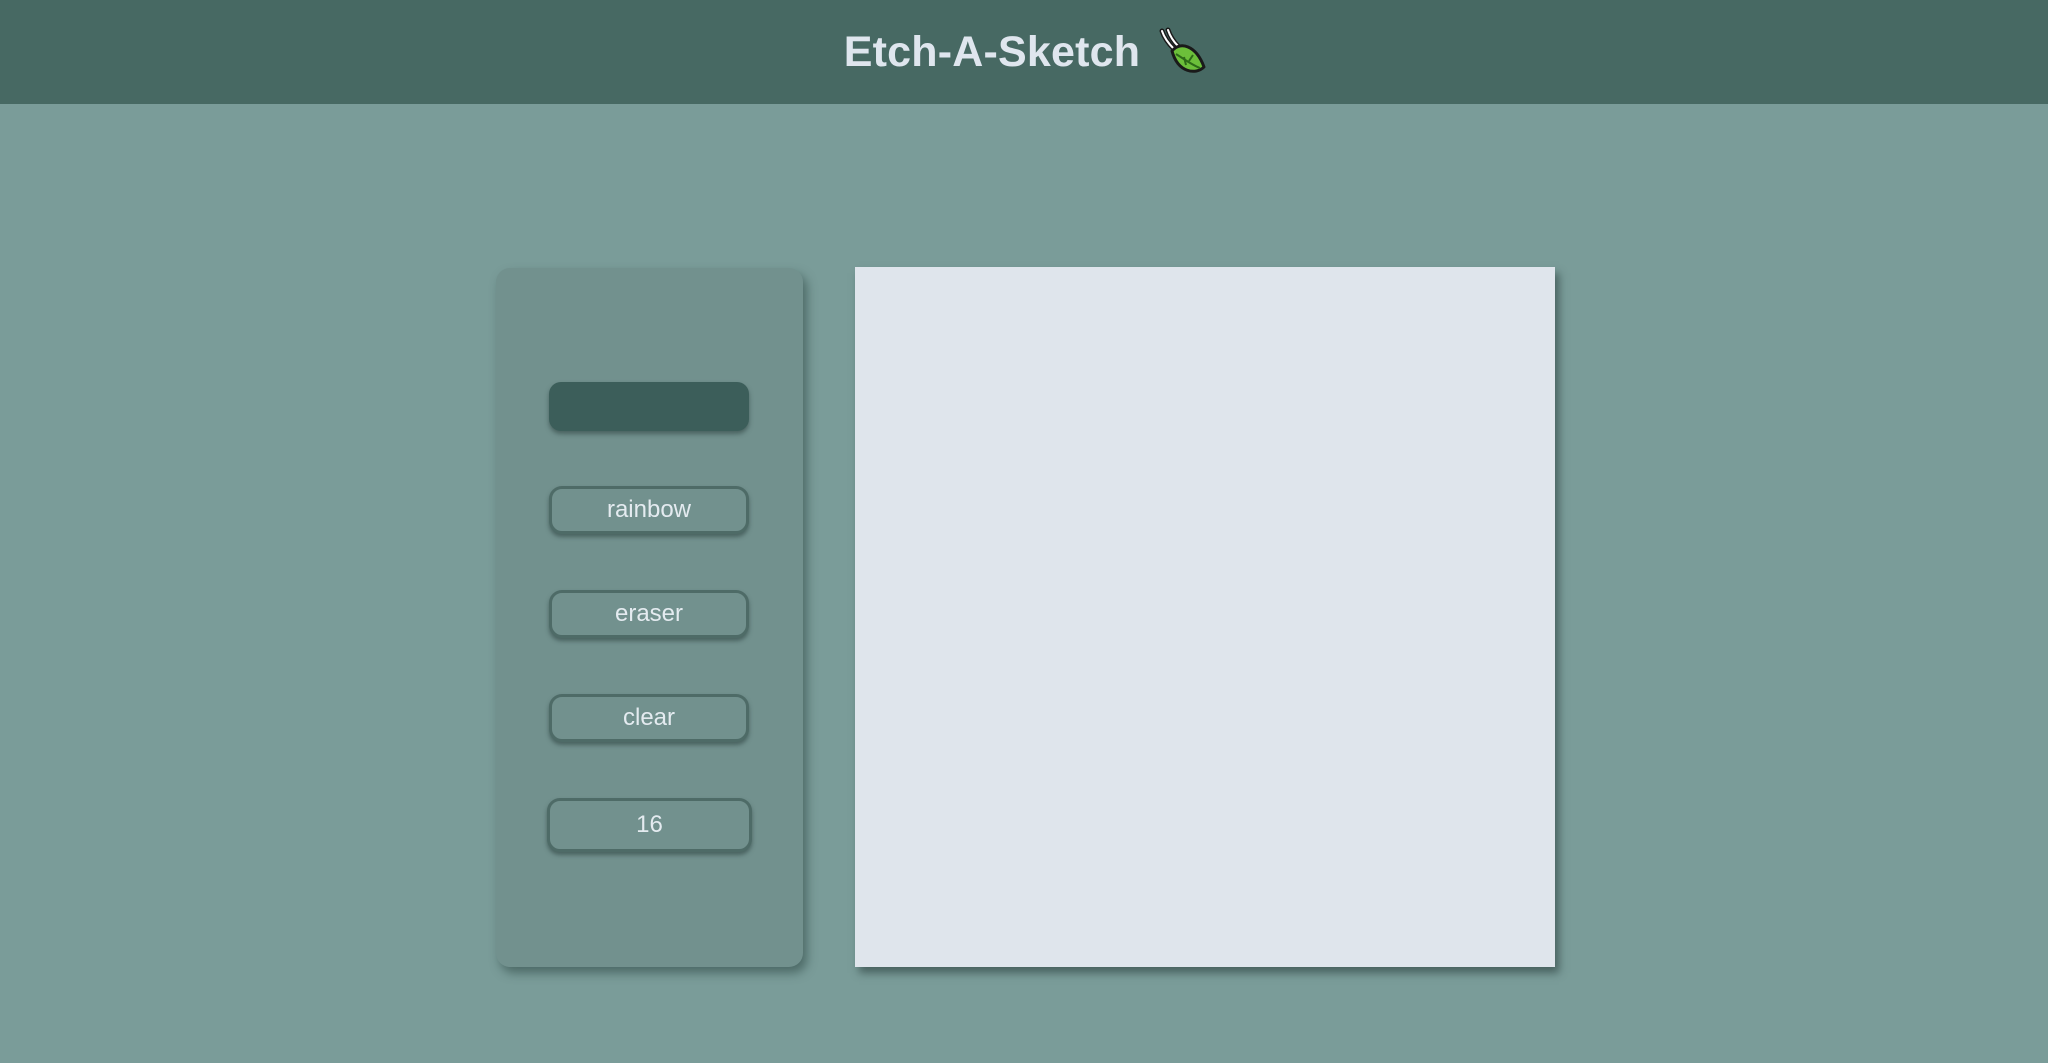 The height and width of the screenshot is (1063, 2048). I want to click on clear-button: clear, so click(649, 718).